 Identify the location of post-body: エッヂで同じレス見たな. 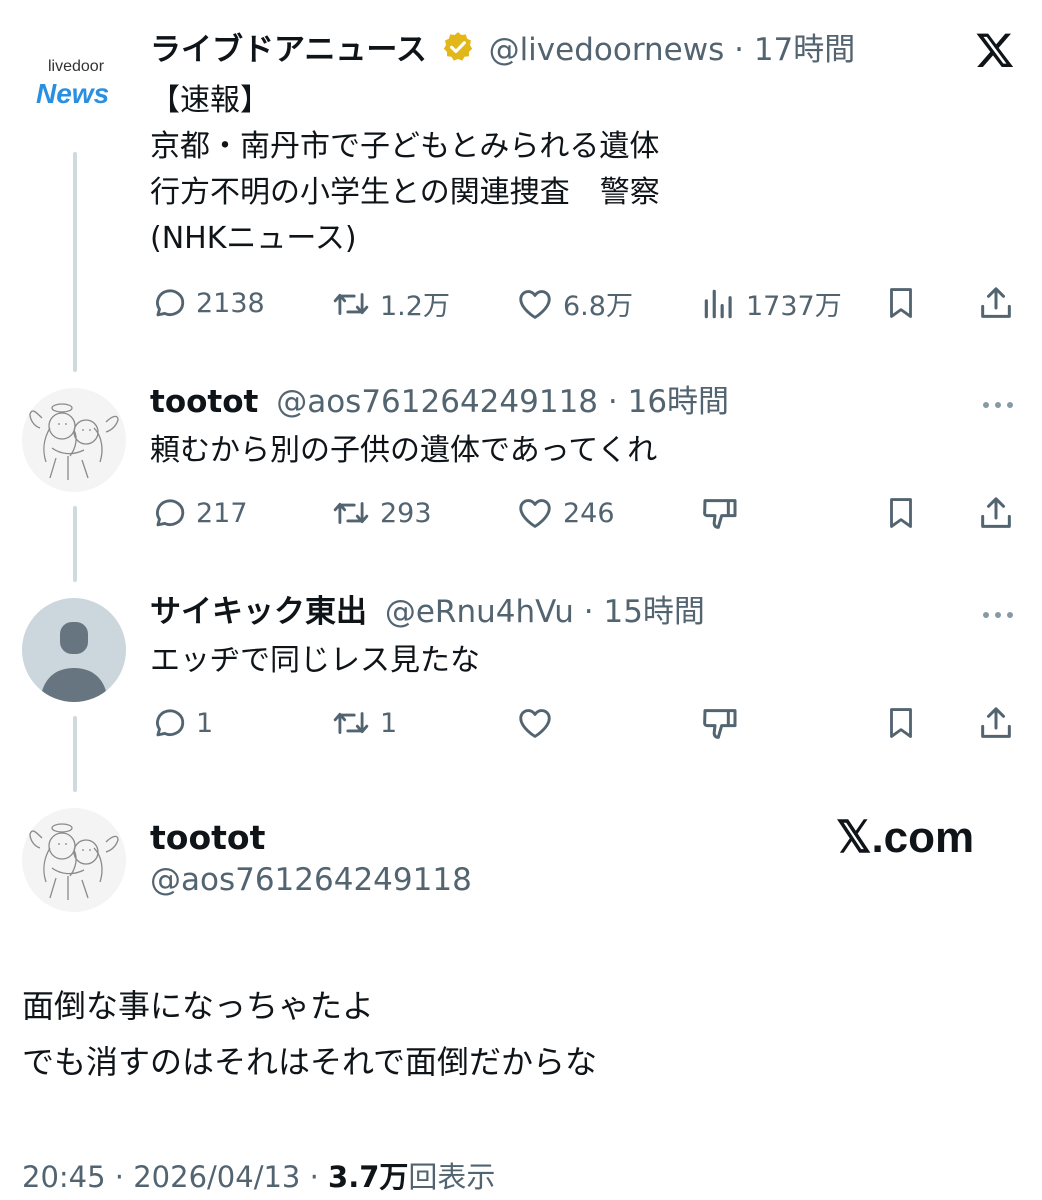
(315, 660).